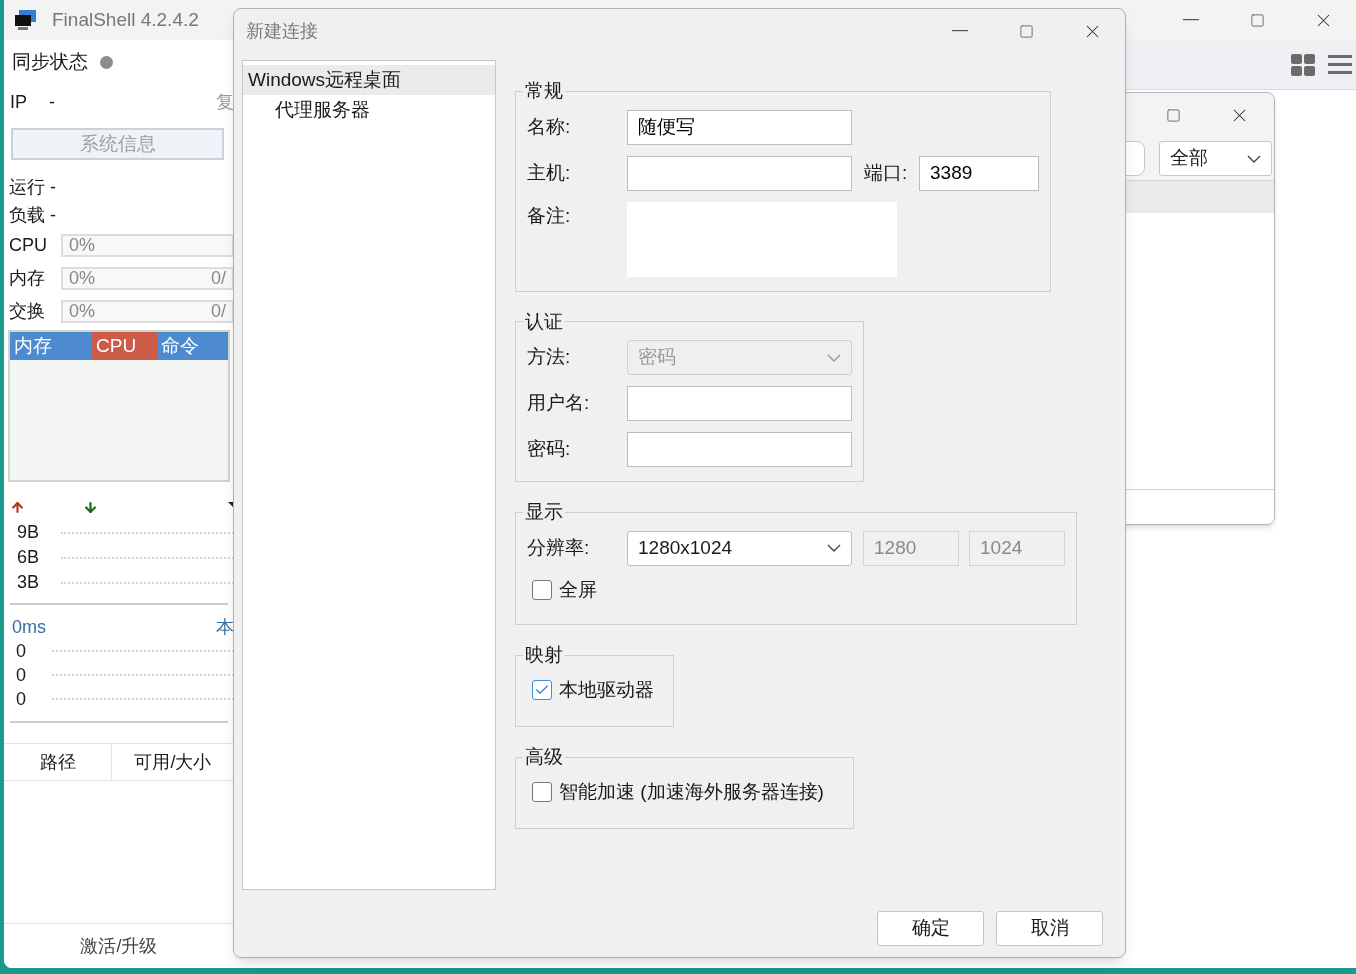 The height and width of the screenshot is (974, 1356). Describe the element at coordinates (544, 757) in the screenshot. I see `group-title: 高级` at that location.